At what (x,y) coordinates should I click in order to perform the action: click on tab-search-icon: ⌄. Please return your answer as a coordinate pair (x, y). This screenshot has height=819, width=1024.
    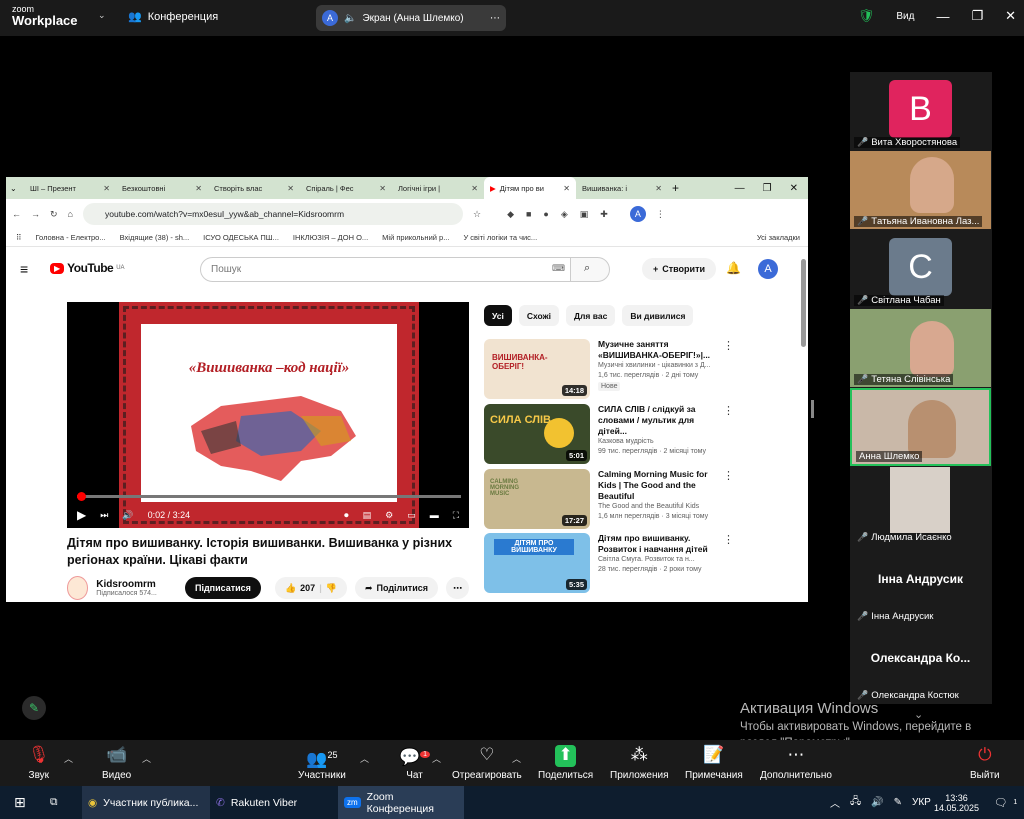
    Looking at the image, I should click on (17, 188).